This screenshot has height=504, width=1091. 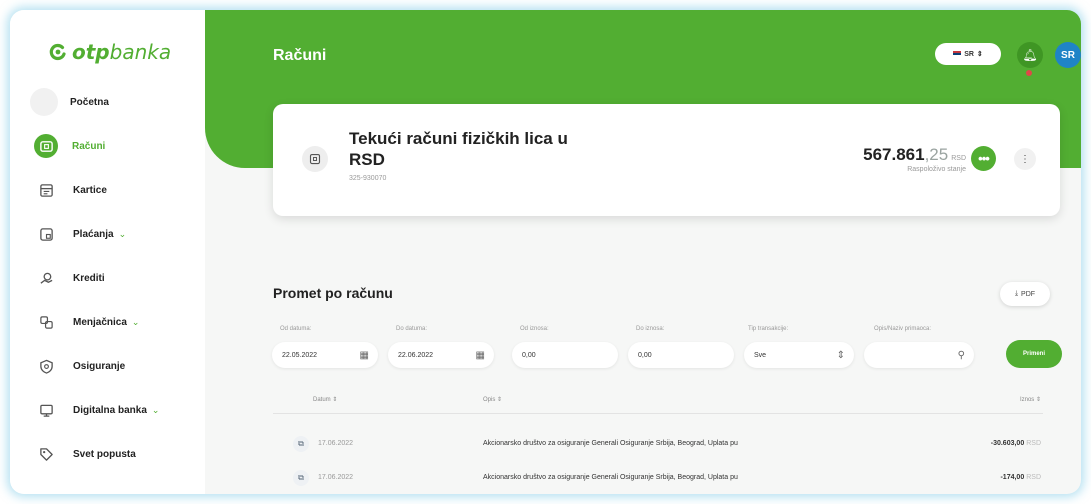 What do you see at coordinates (799, 355) in the screenshot?
I see `transaction-type-select: Sve ⇕` at bounding box center [799, 355].